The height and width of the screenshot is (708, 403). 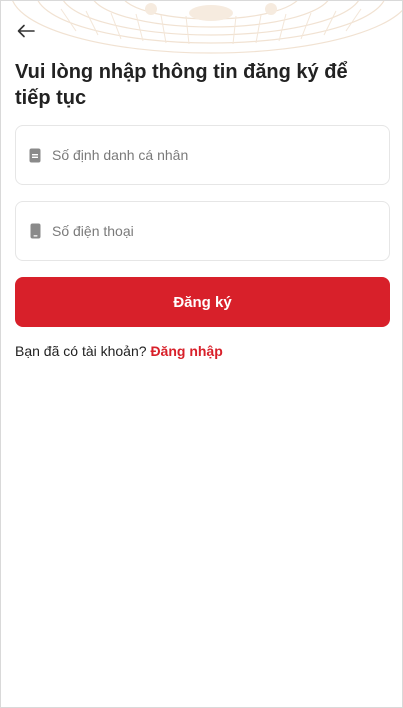 What do you see at coordinates (186, 351) in the screenshot?
I see `login-link: Đăng nhập` at bounding box center [186, 351].